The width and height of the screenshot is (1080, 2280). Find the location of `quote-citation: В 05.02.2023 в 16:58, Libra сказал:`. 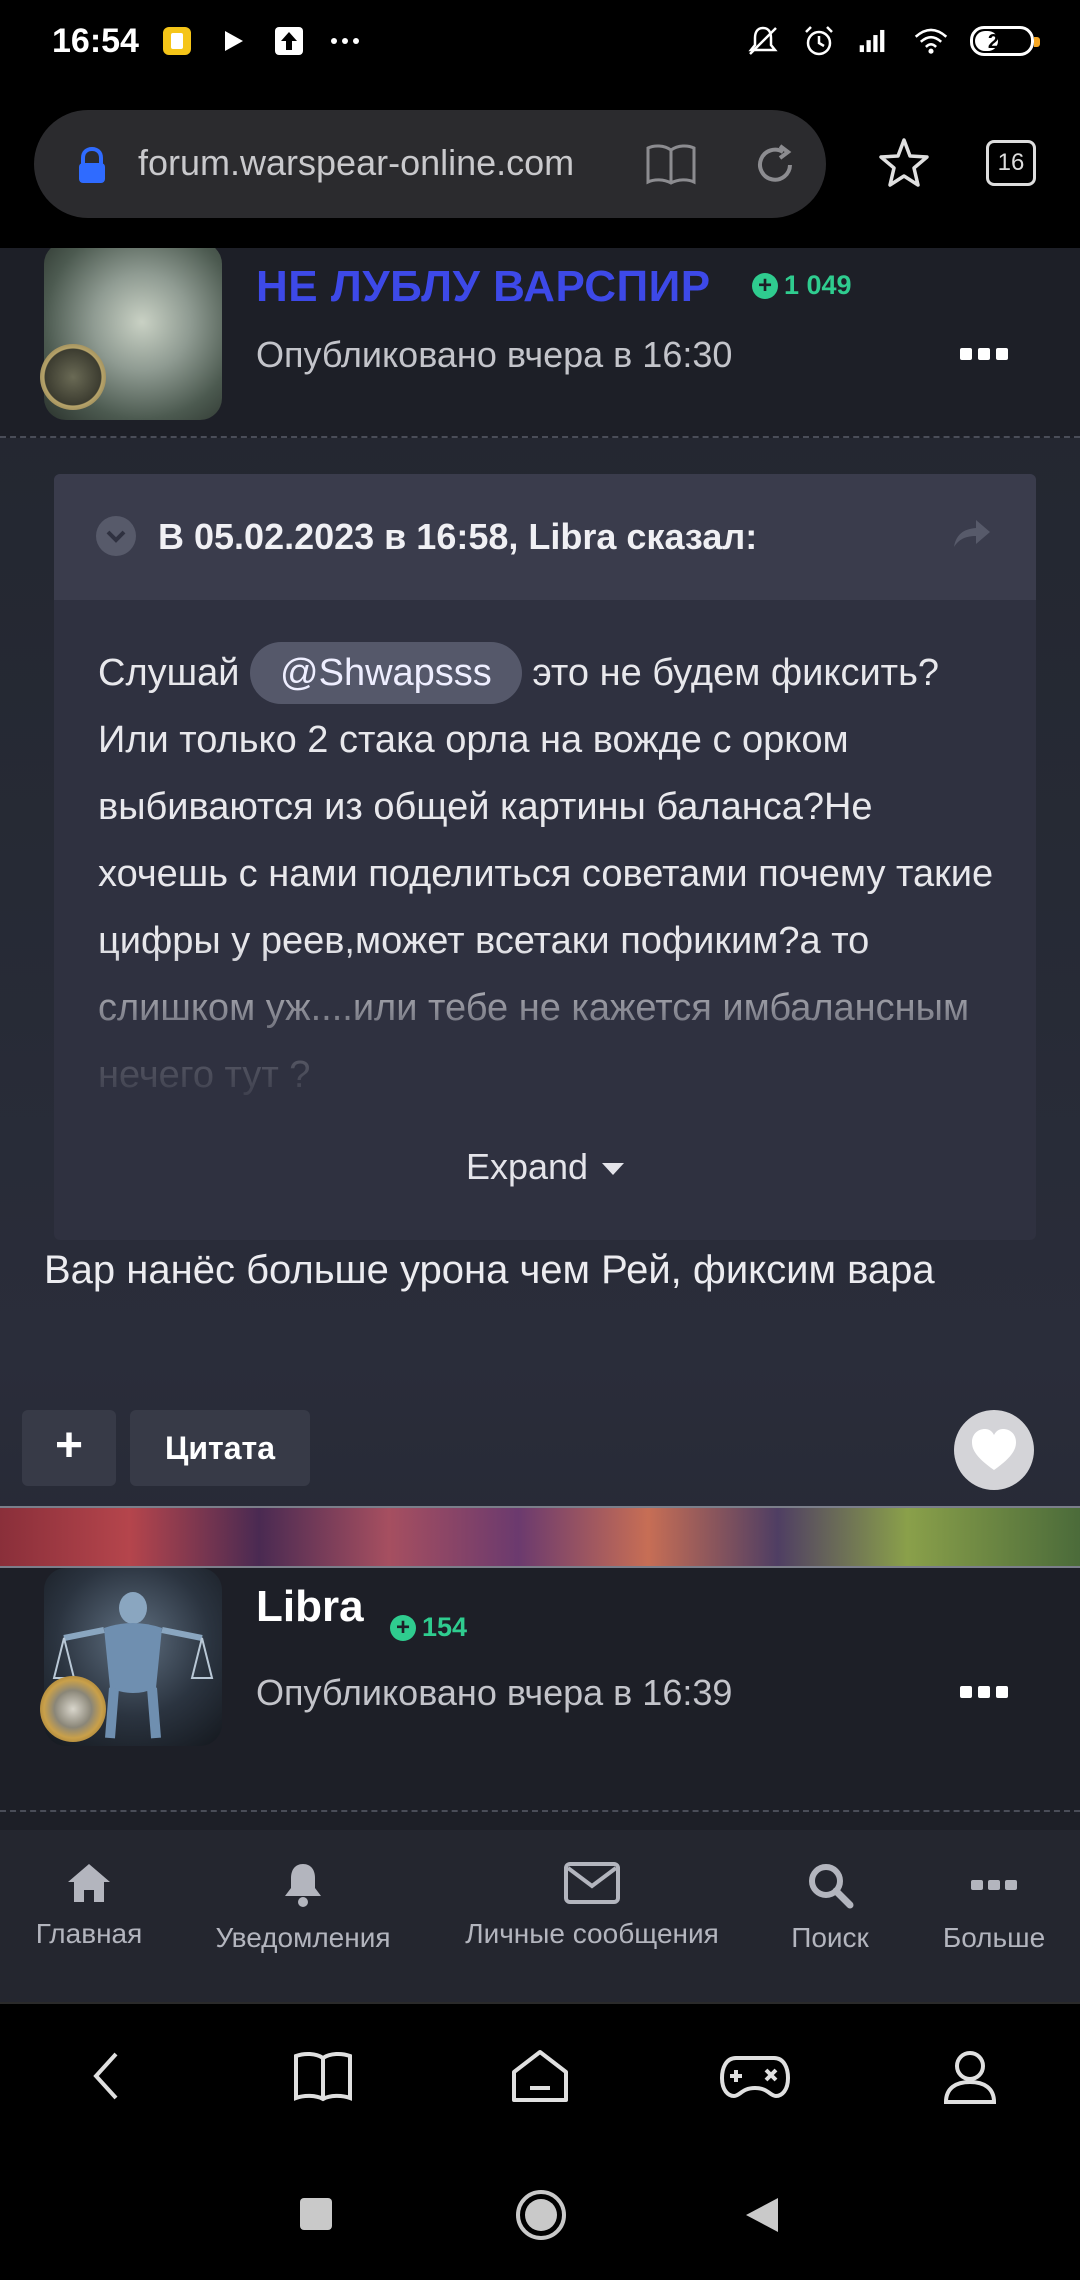

quote-citation: В 05.02.2023 в 16:58, Libra сказал: is located at coordinates (458, 536).